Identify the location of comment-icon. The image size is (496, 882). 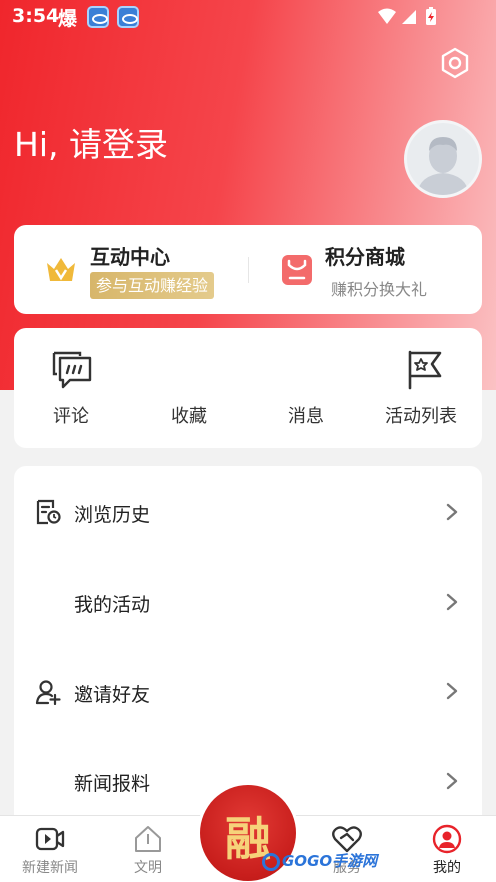
(72, 370).